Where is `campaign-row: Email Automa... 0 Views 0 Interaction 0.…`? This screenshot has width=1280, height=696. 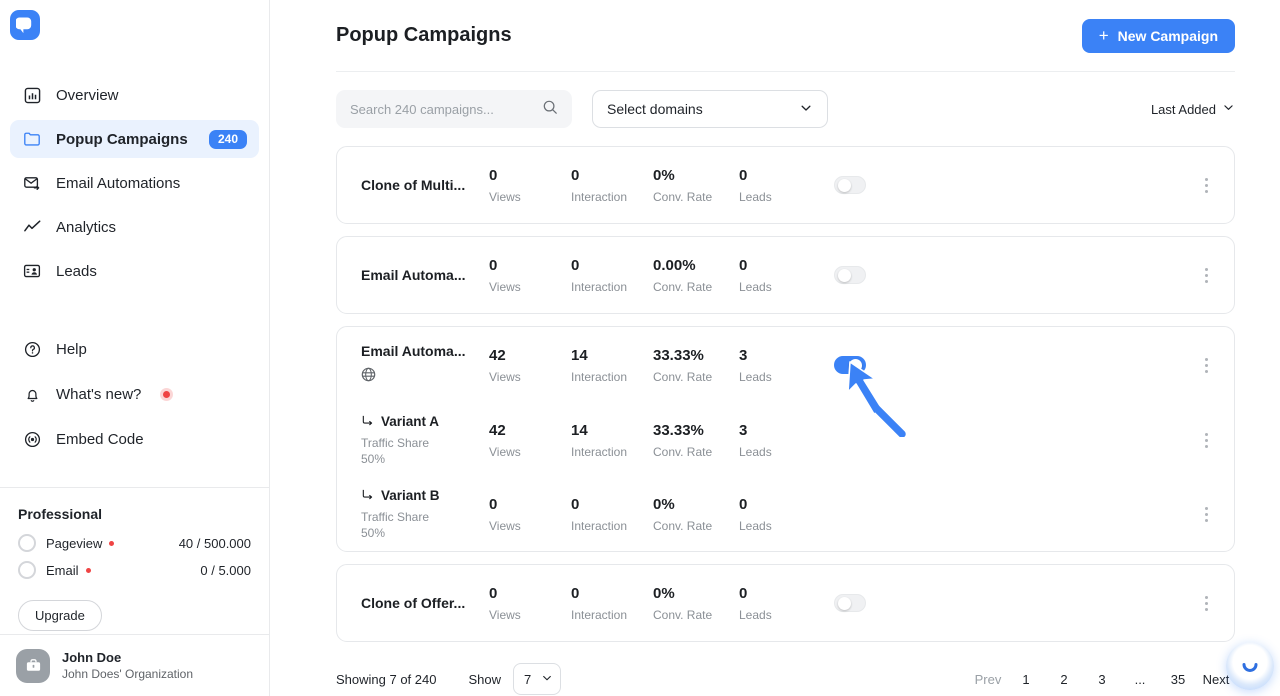 campaign-row: Email Automa... 0 Views 0 Interaction 0.… is located at coordinates (785, 275).